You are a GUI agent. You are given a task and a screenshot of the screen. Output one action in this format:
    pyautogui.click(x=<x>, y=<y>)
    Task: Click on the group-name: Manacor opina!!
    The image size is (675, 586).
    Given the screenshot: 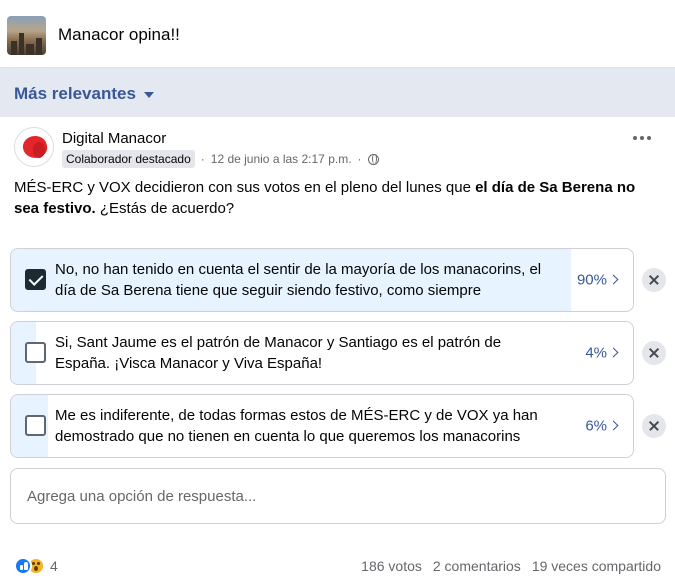 What is the action you would take?
    pyautogui.click(x=119, y=35)
    